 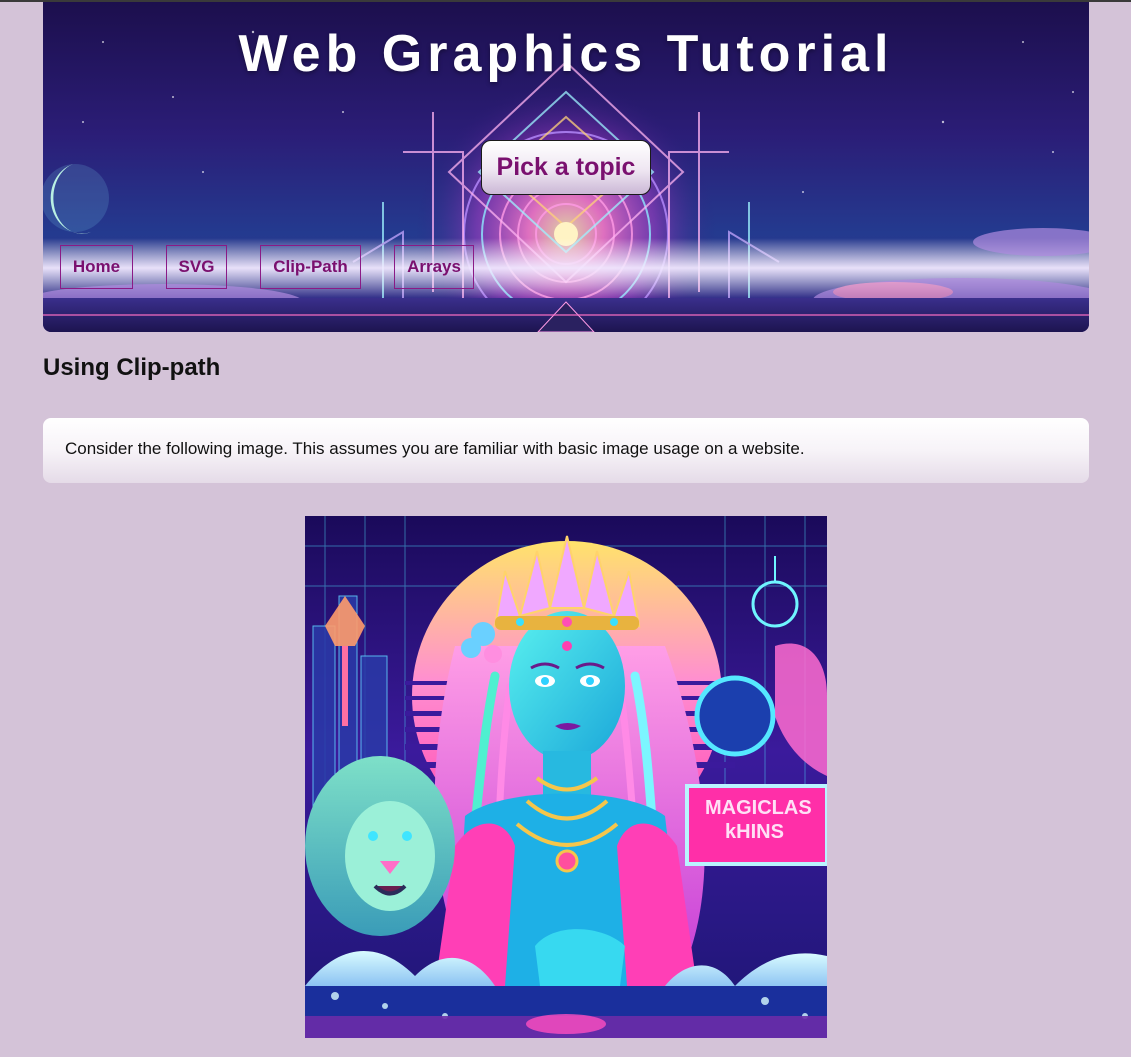 I want to click on pick-topic-button: Pick a topic, so click(x=566, y=167).